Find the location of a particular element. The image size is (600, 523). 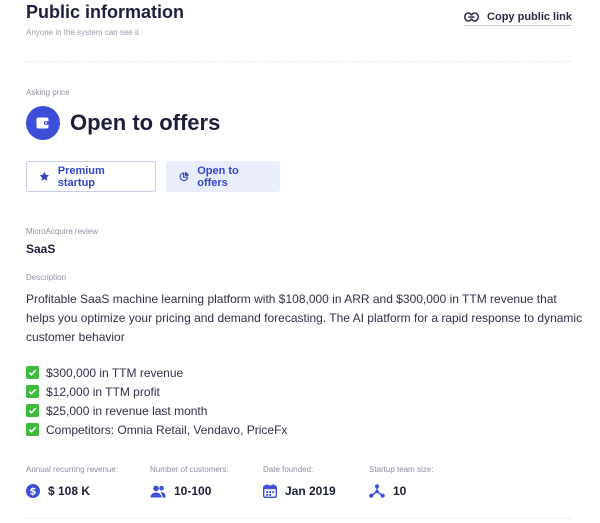

wallet-icon is located at coordinates (43, 123).